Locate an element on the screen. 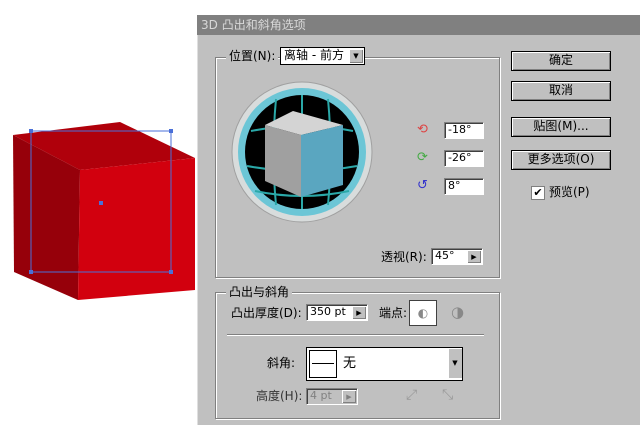  bevel-label: 斜角: is located at coordinates (281, 363).